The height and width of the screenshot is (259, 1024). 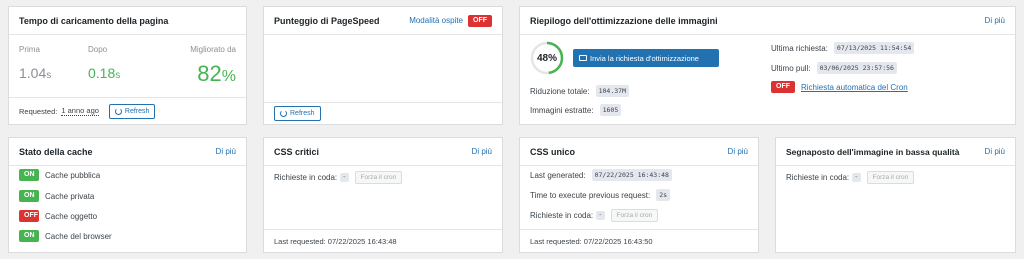 What do you see at coordinates (612, 91) in the screenshot?
I see `reduction-value: 104.37M` at bounding box center [612, 91].